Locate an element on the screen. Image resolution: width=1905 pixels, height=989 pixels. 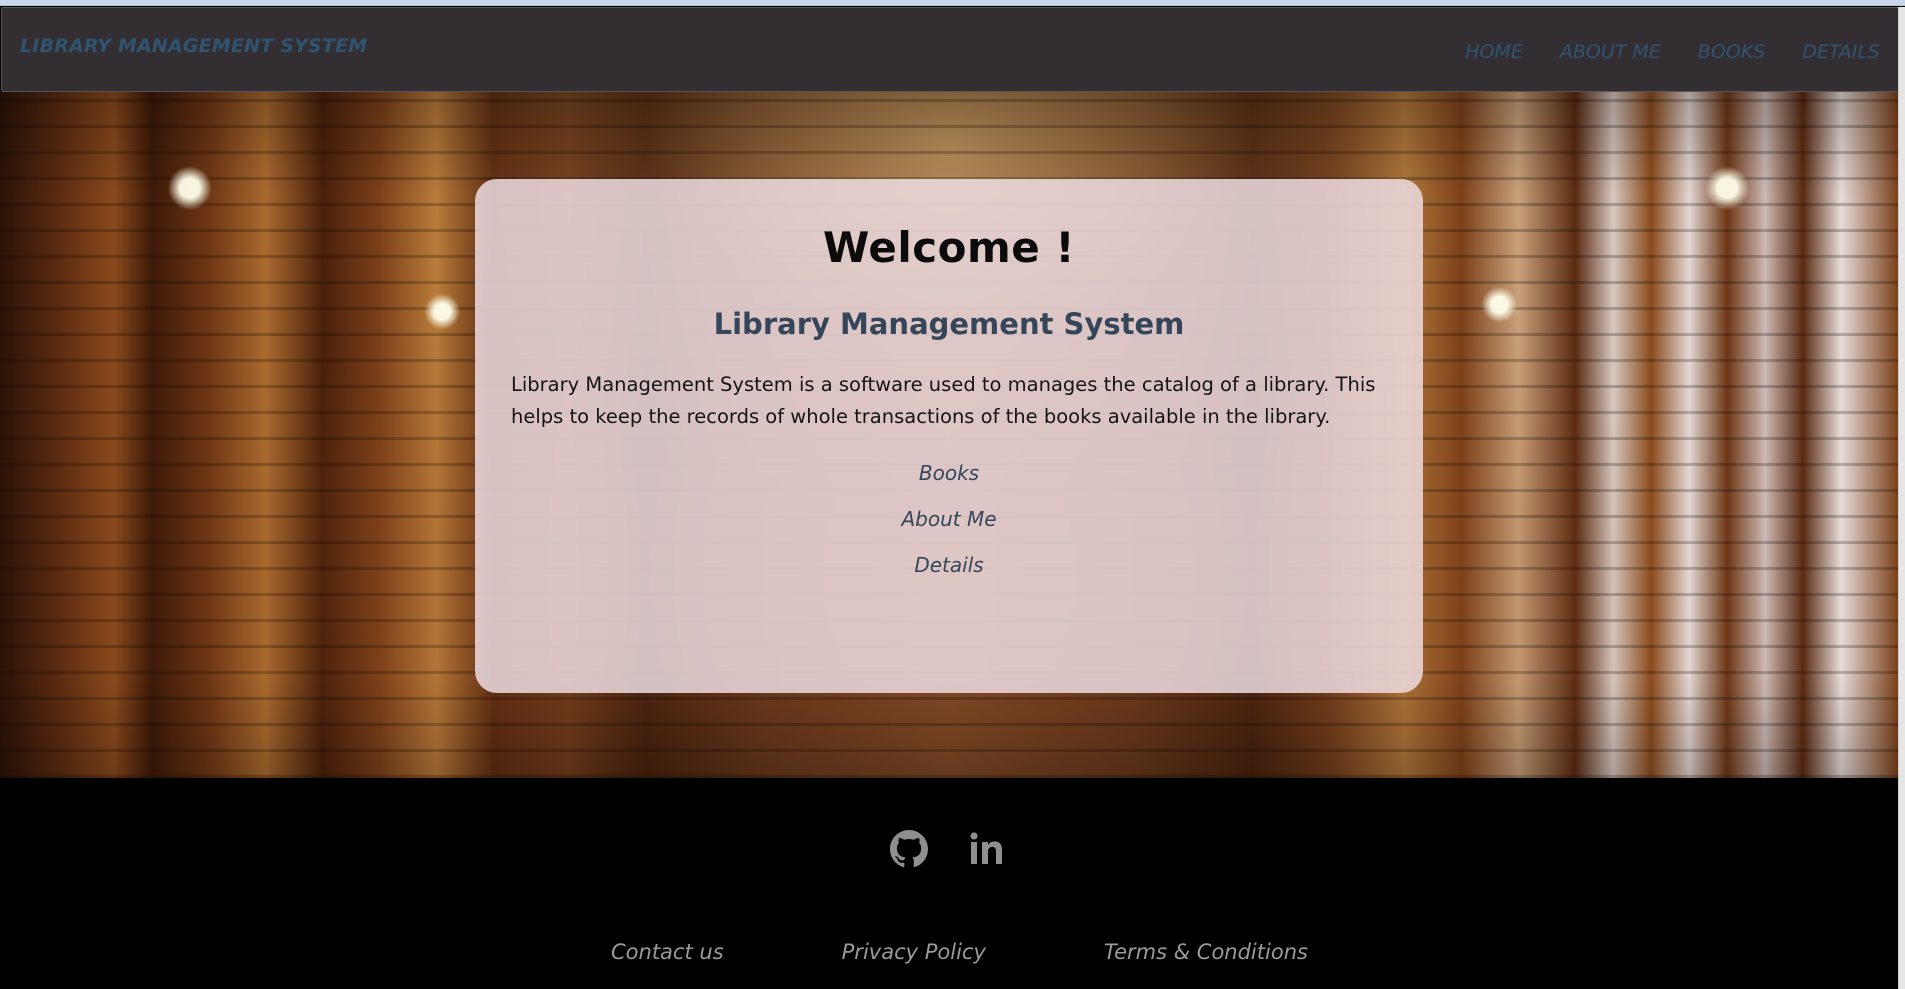
card-link-details: Details is located at coordinates (948, 565).